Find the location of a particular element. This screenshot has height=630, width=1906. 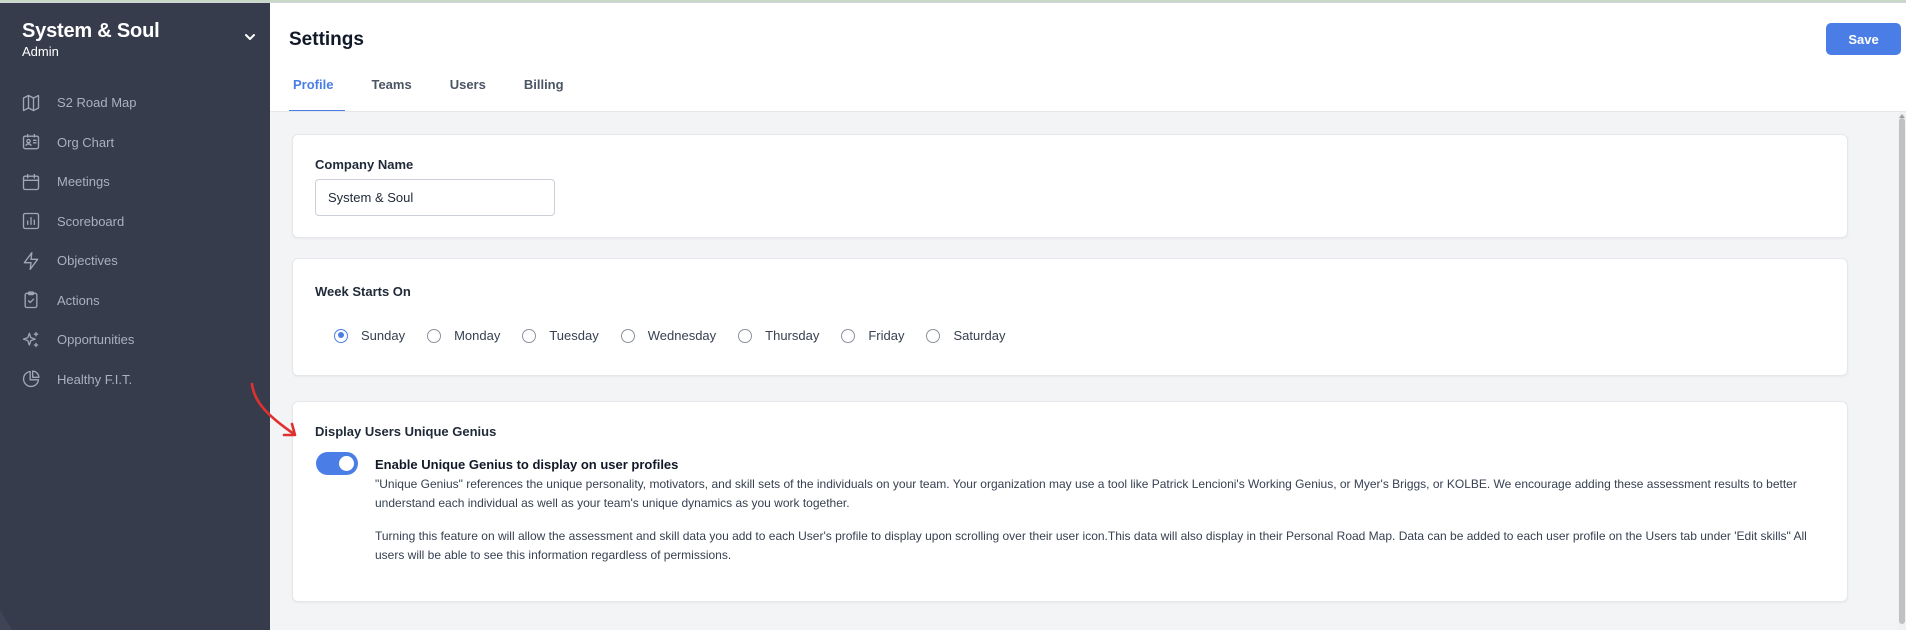

sidebar-item-org-chart: Org Chart is located at coordinates (135, 143).